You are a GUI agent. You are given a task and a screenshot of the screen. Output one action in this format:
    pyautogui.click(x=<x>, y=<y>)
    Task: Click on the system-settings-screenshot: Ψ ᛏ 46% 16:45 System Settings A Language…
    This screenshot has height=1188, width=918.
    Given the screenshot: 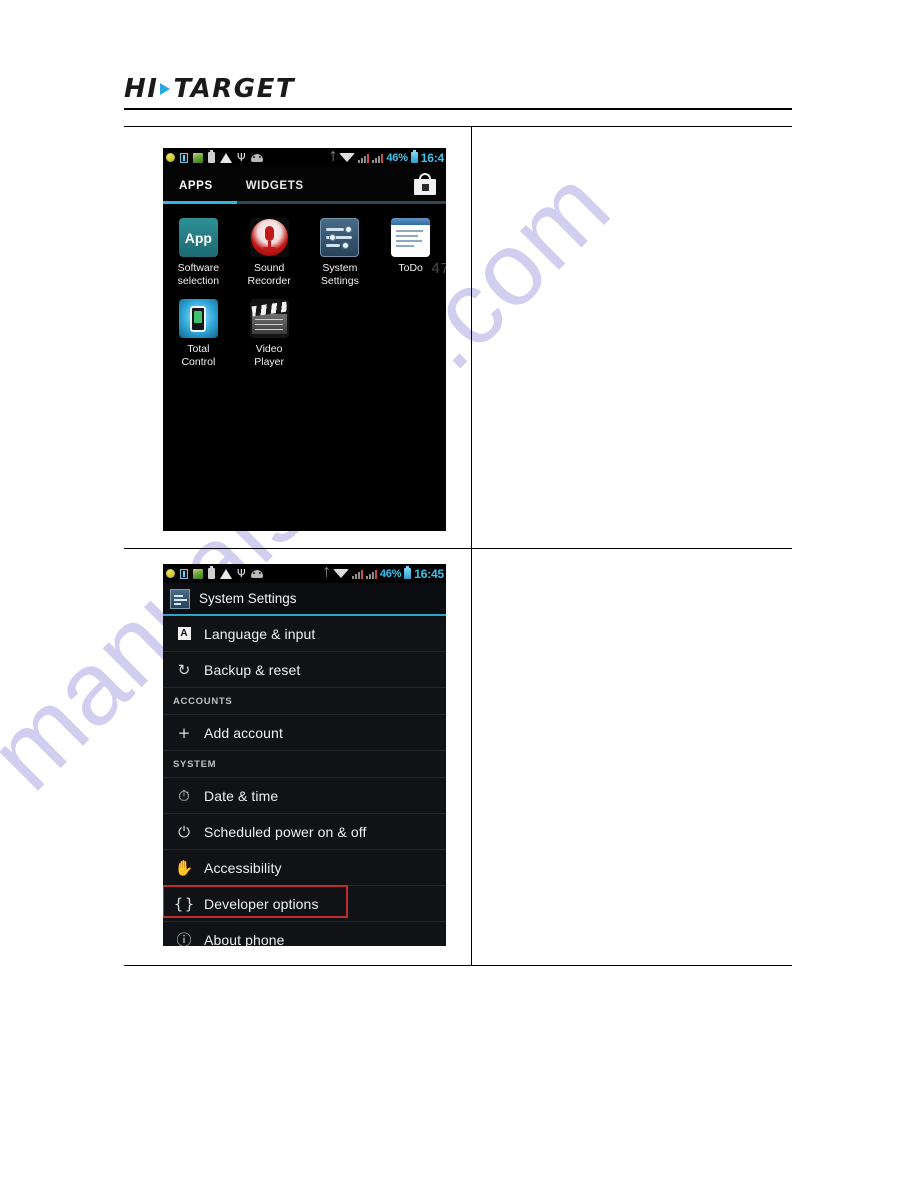 What is the action you would take?
    pyautogui.click(x=304, y=755)
    